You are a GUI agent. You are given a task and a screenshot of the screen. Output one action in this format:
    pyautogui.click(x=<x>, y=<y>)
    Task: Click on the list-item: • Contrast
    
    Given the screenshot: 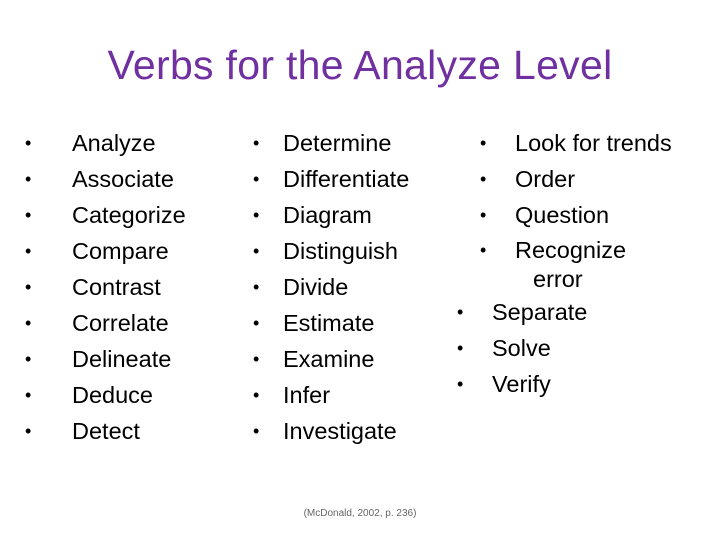 What is the action you would take?
    pyautogui.click(x=105, y=287)
    